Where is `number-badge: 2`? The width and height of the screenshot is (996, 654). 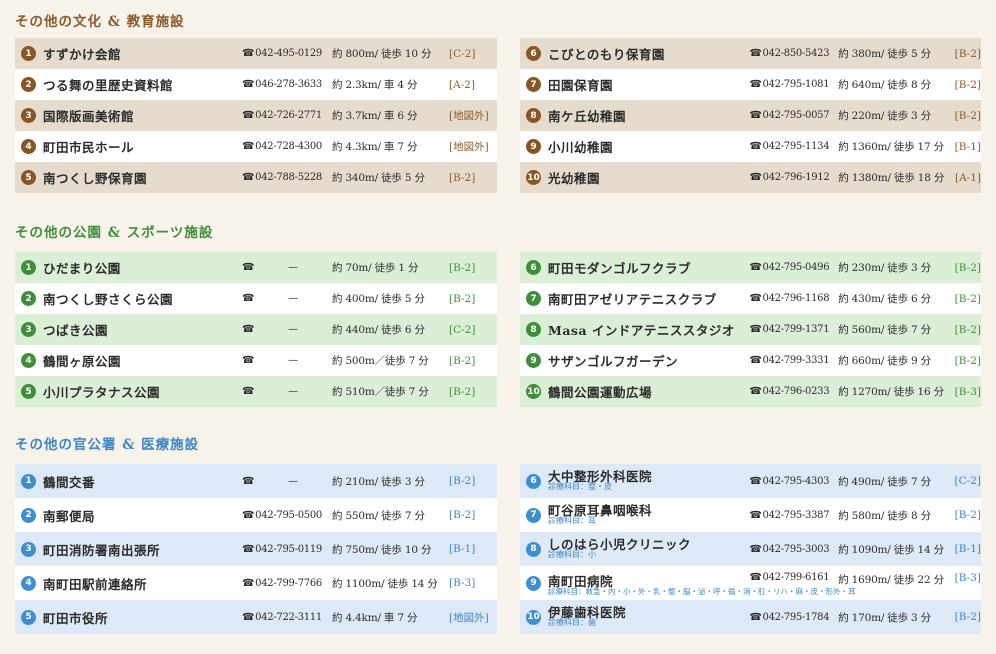 number-badge: 2 is located at coordinates (28, 84).